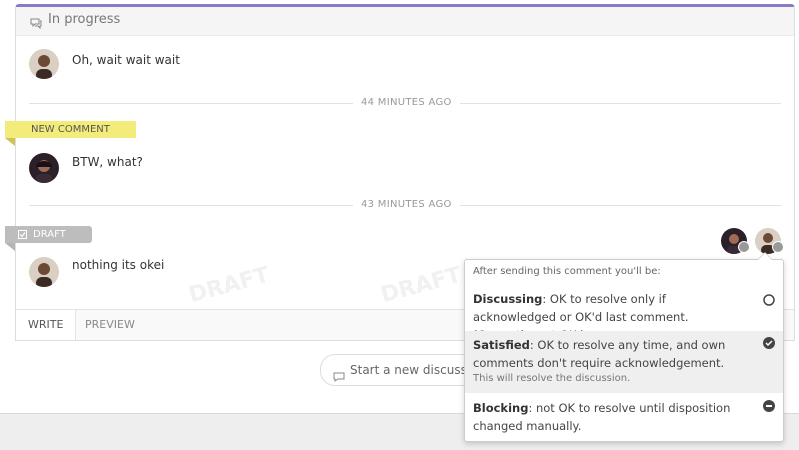 This screenshot has width=799, height=450. Describe the element at coordinates (769, 406) in the screenshot. I see `minus-circle-icon` at that location.